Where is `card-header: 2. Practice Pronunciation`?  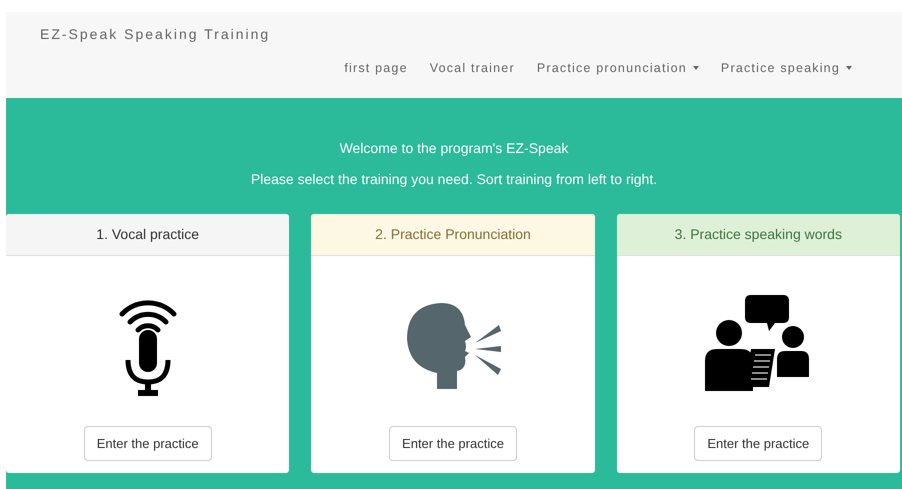 card-header: 2. Practice Pronunciation is located at coordinates (453, 235).